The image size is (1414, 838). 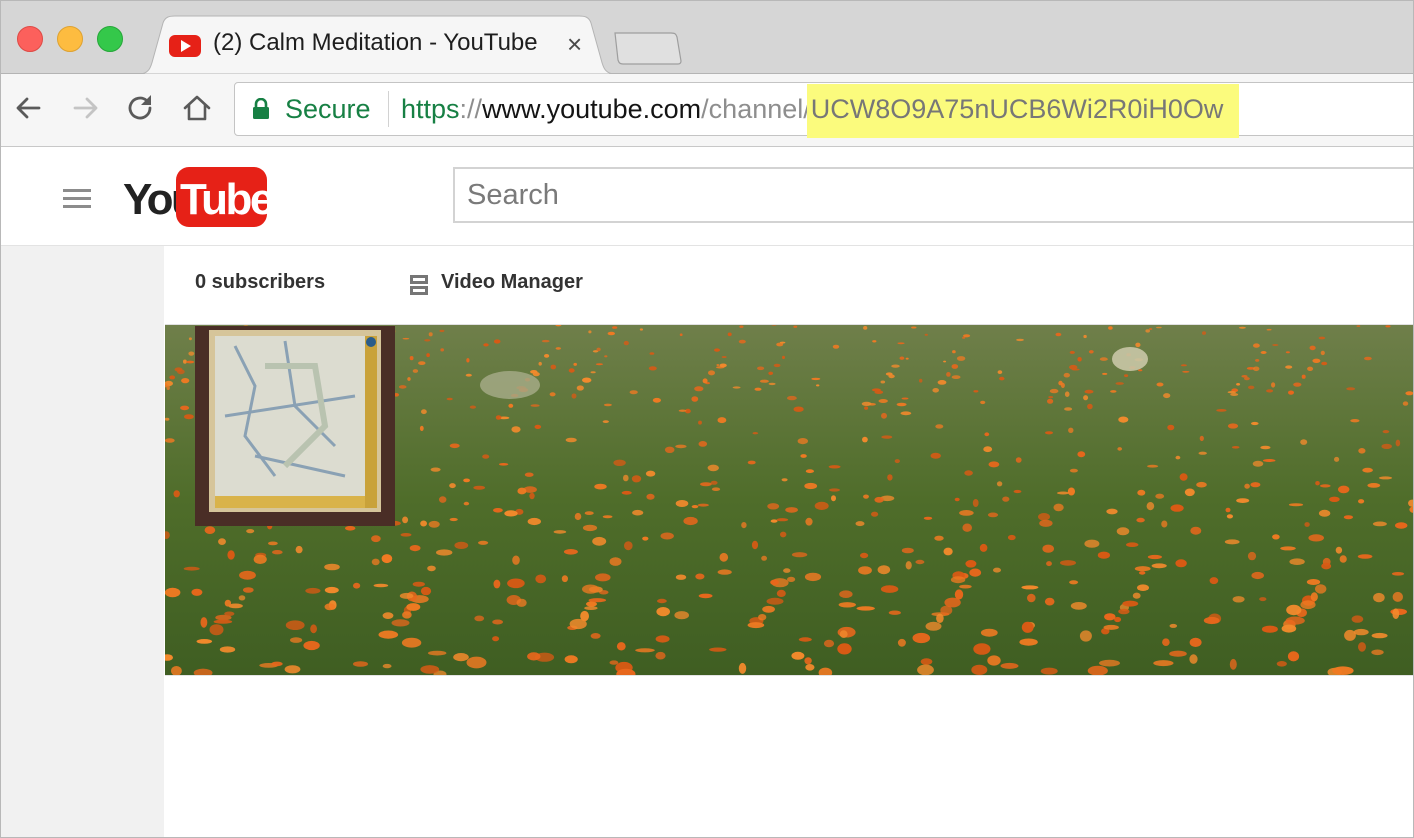 What do you see at coordinates (70, 39) in the screenshot?
I see `minimize-window-button` at bounding box center [70, 39].